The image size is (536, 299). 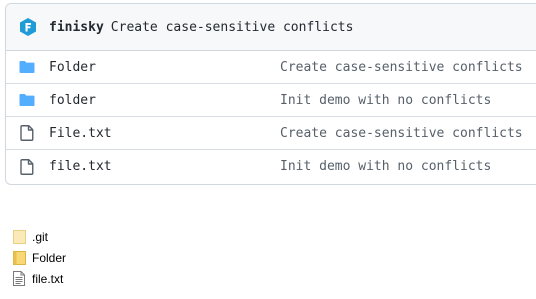 What do you see at coordinates (271, 67) in the screenshot?
I see `file-row: Folder Create case-sensitive conflicts` at bounding box center [271, 67].